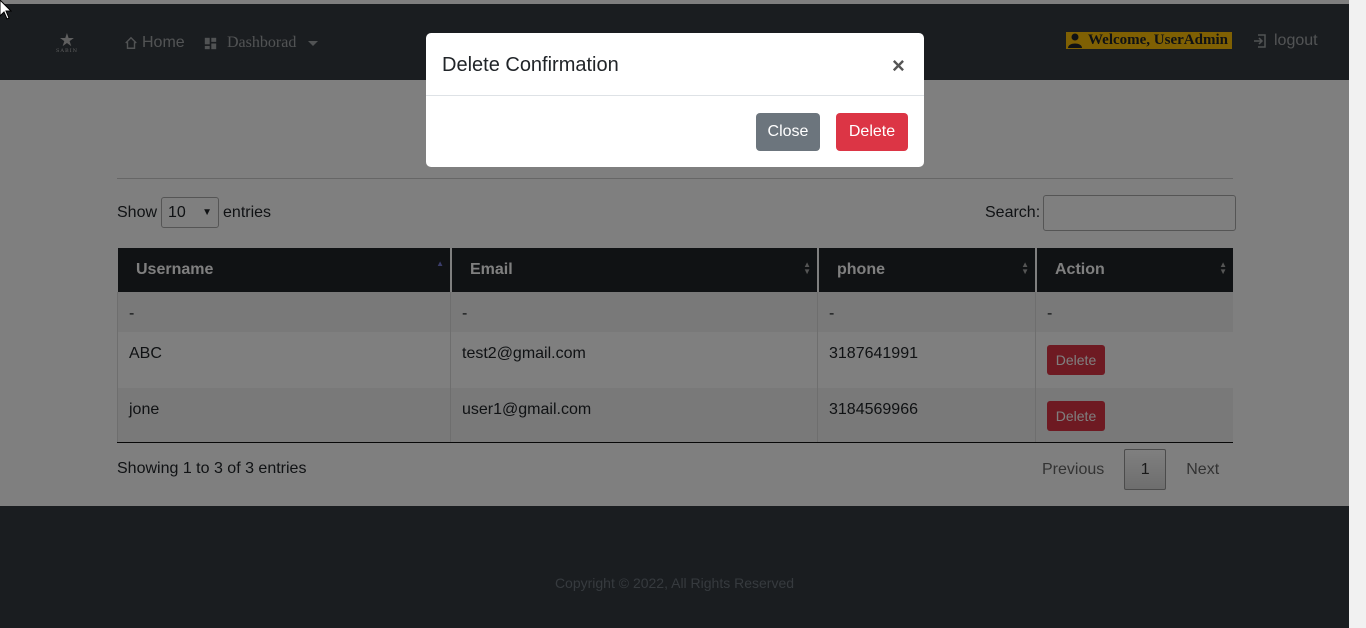  What do you see at coordinates (898, 66) in the screenshot?
I see `close-icon: ×` at bounding box center [898, 66].